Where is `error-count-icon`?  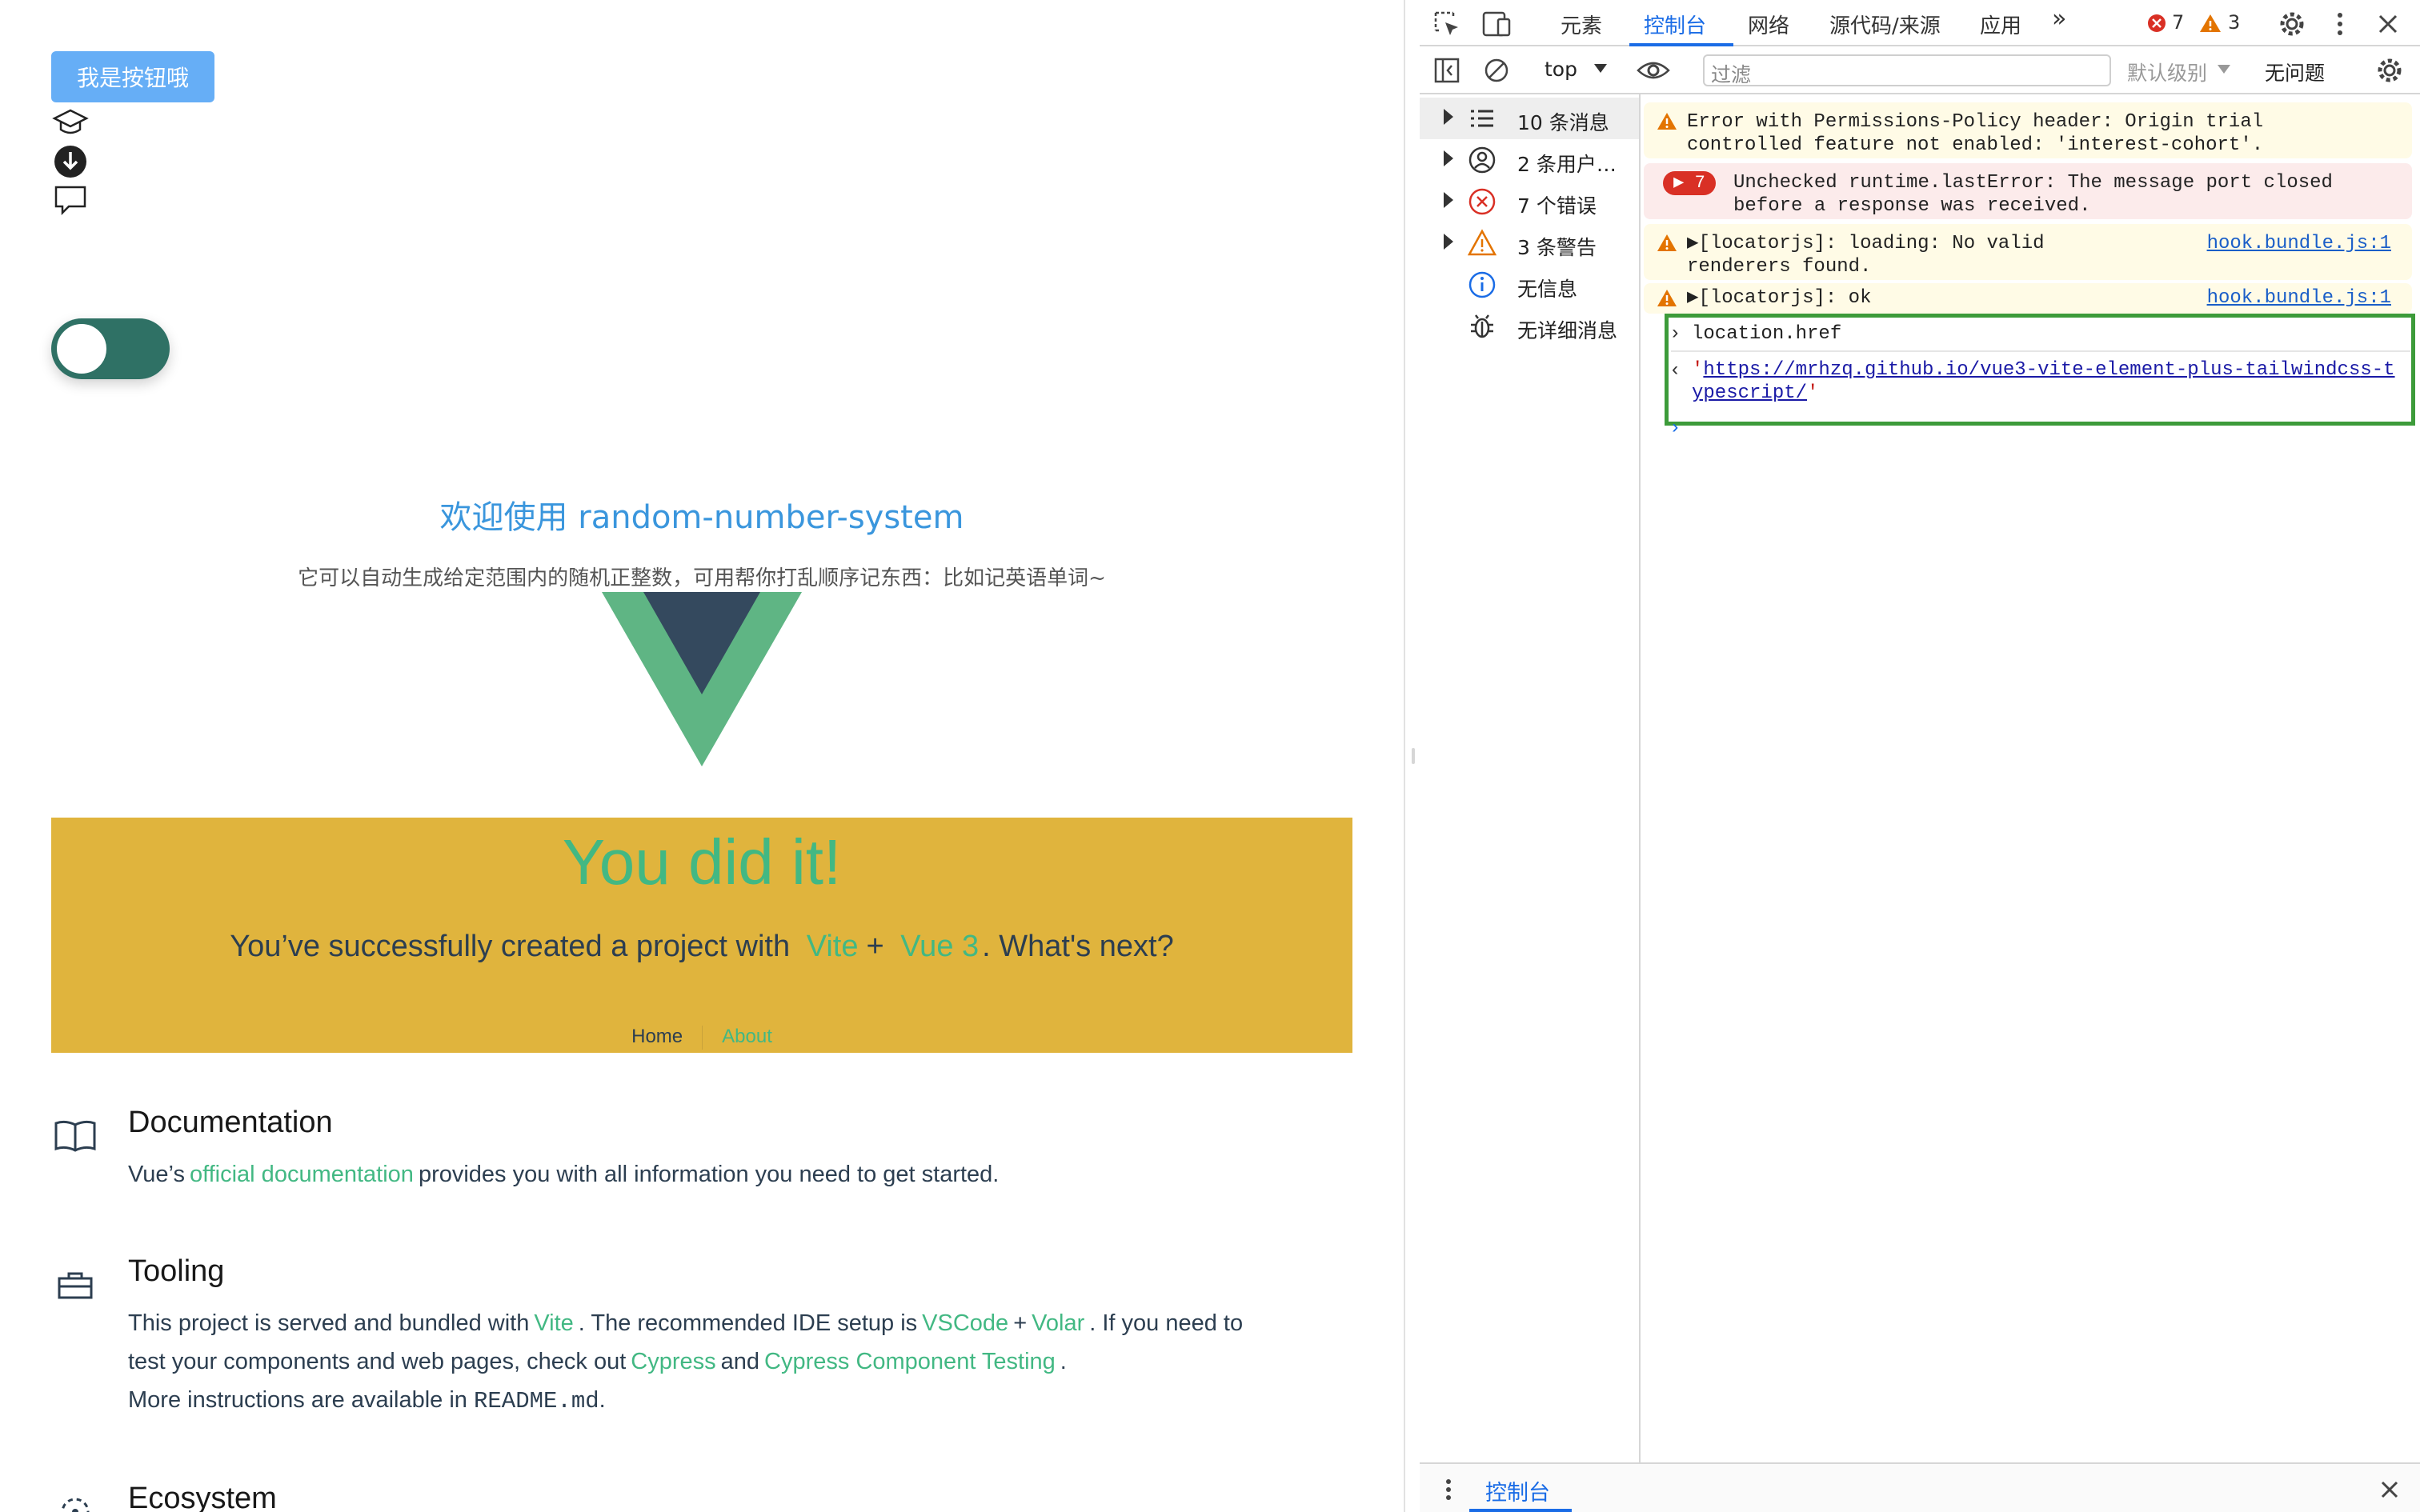
error-count-icon is located at coordinates (2156, 23).